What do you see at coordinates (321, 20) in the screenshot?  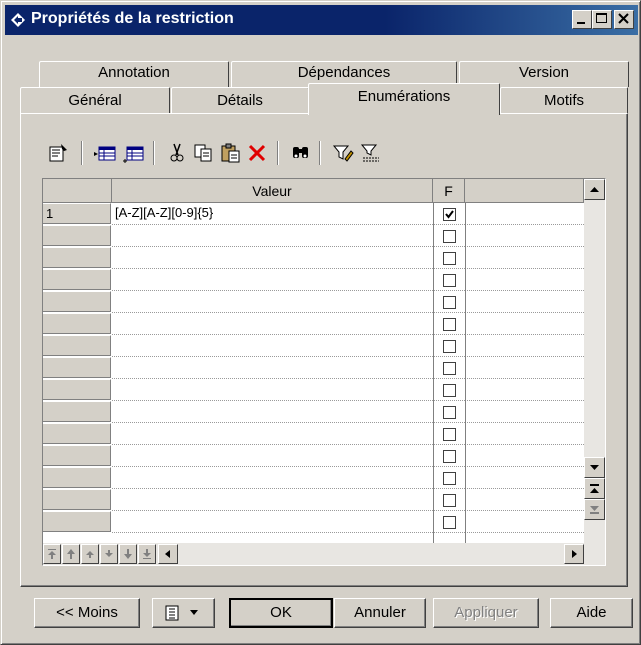 I see `title-bar: Propriétés de la restriction` at bounding box center [321, 20].